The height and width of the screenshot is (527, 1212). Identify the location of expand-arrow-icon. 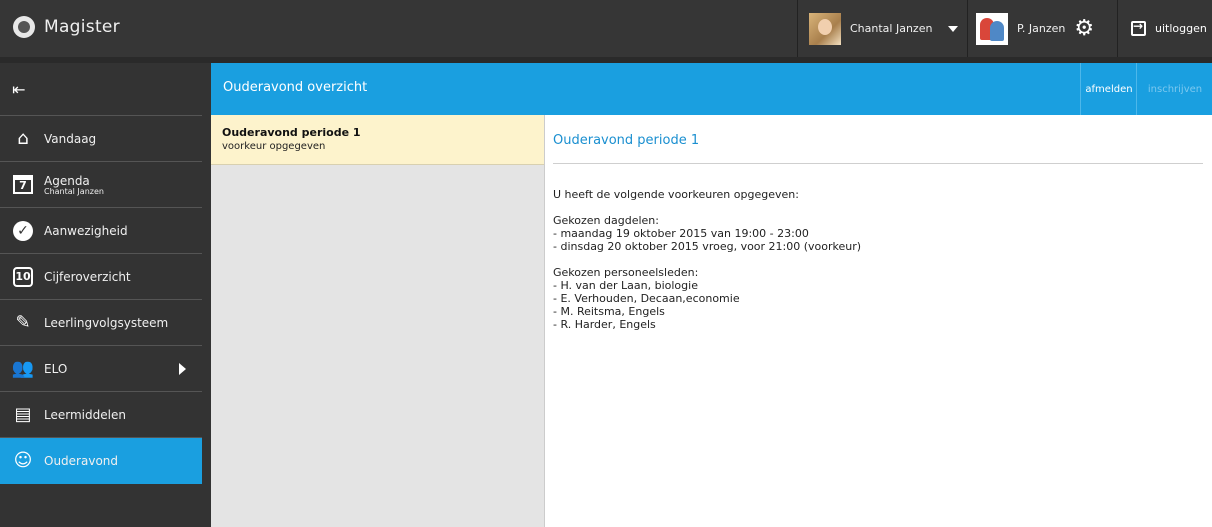
(182, 369).